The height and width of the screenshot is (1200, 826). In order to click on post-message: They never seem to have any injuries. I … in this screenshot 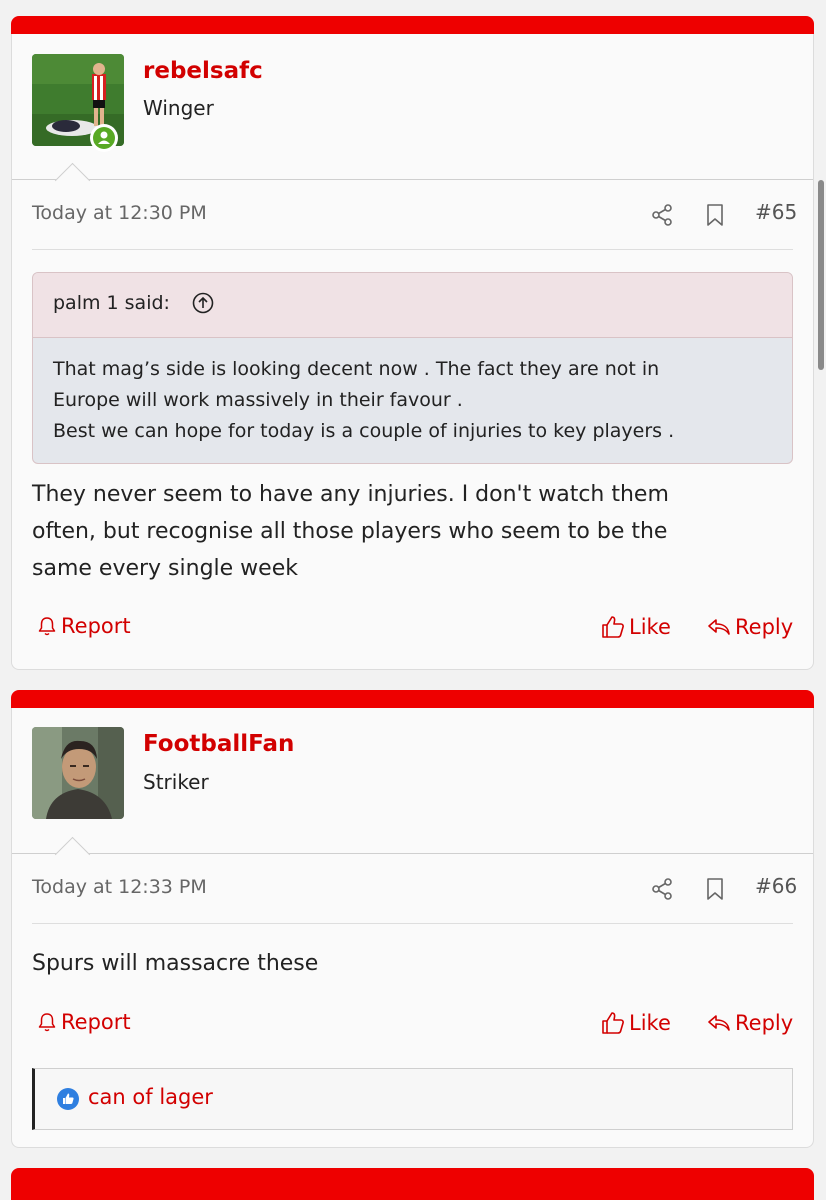, I will do `click(412, 531)`.